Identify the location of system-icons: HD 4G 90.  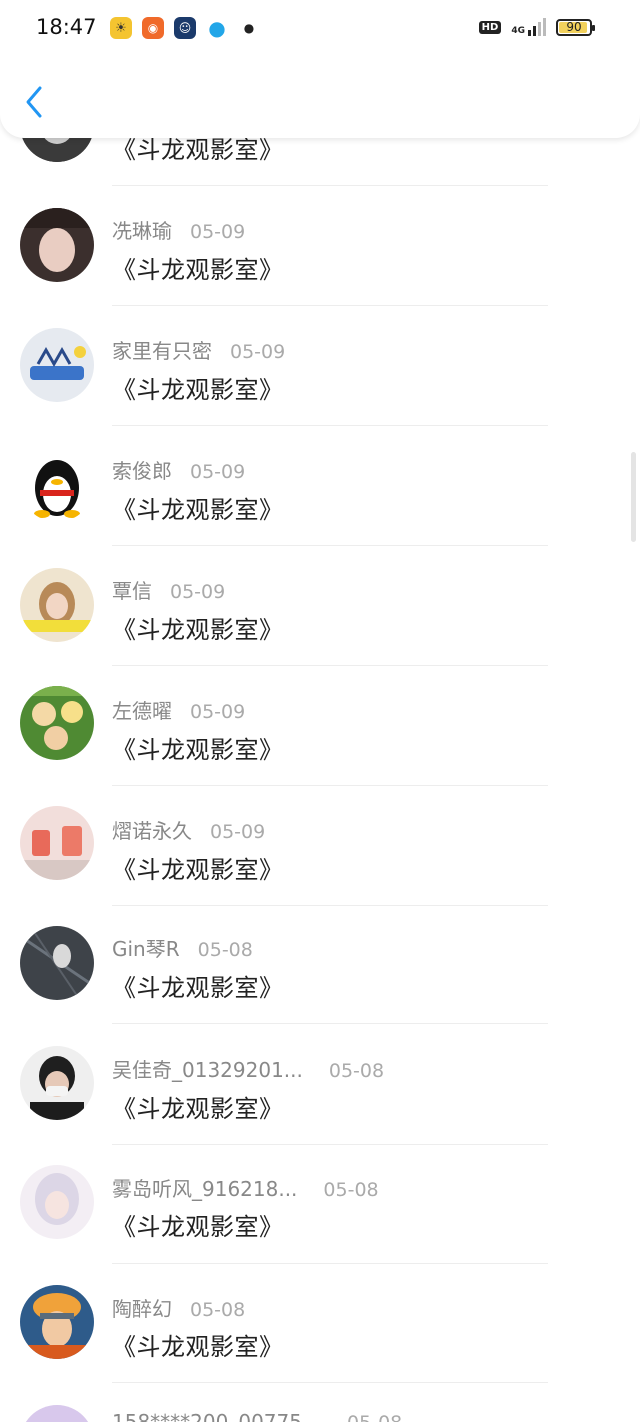
(536, 27).